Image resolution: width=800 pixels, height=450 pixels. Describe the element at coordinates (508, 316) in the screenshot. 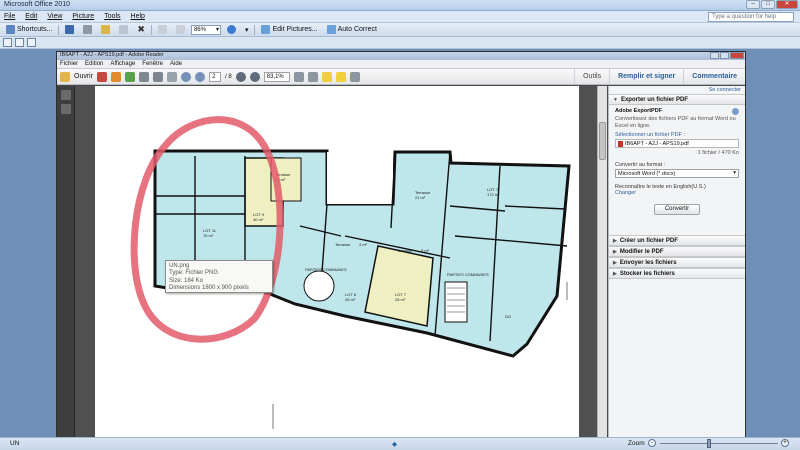

I see `room-label-dg: DG` at that location.